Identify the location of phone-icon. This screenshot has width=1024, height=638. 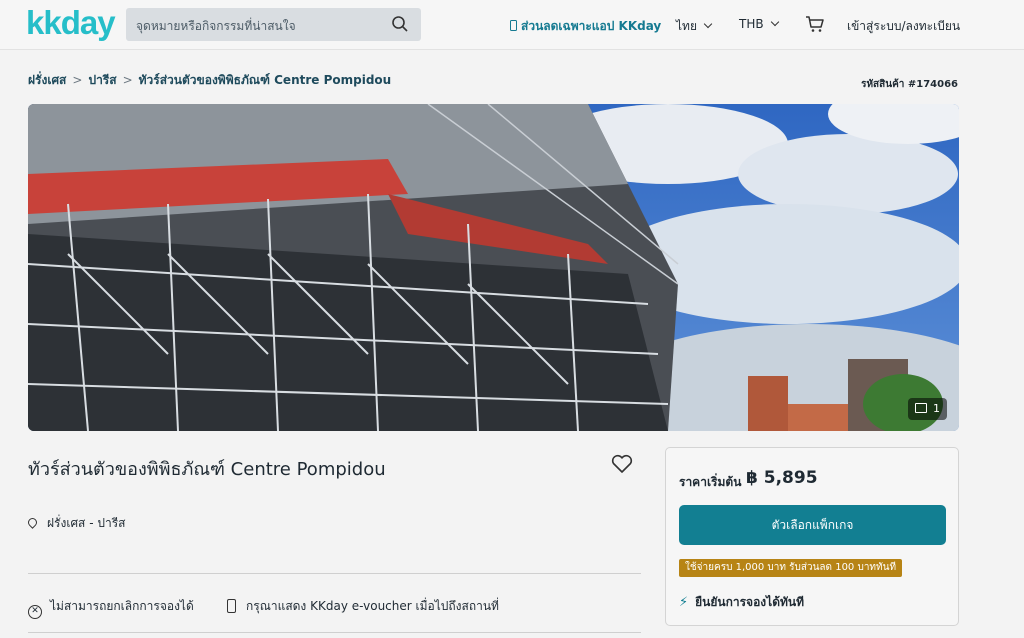
(513, 25).